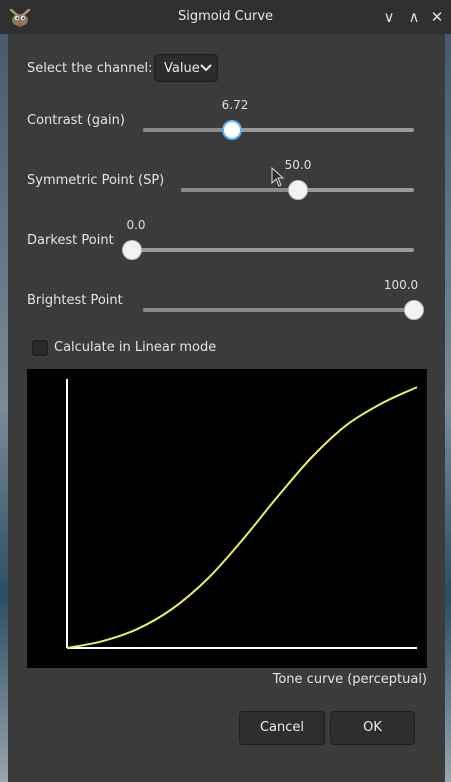 The height and width of the screenshot is (782, 451). Describe the element at coordinates (96, 180) in the screenshot. I see `symmetric-point-label: Symmetric Point (SP)` at that location.